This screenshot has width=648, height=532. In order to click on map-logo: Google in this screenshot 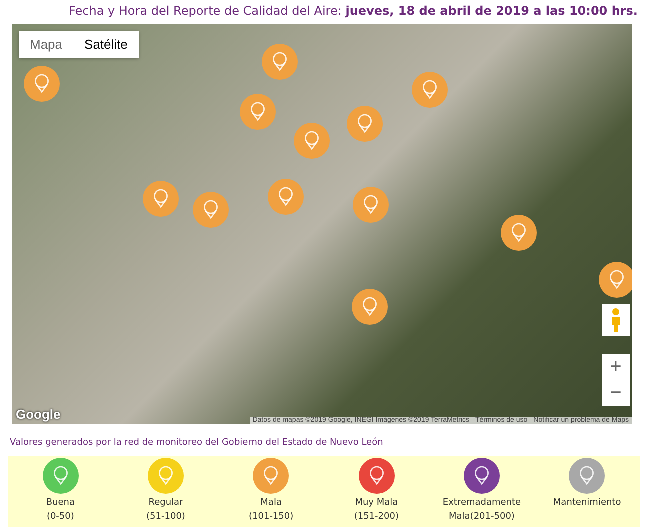, I will do `click(38, 414)`.